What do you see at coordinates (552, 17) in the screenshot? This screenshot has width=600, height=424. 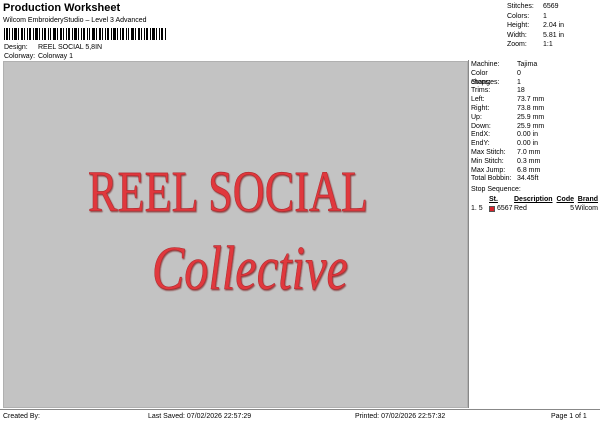 I see `summary-row: Colors: 1` at bounding box center [552, 17].